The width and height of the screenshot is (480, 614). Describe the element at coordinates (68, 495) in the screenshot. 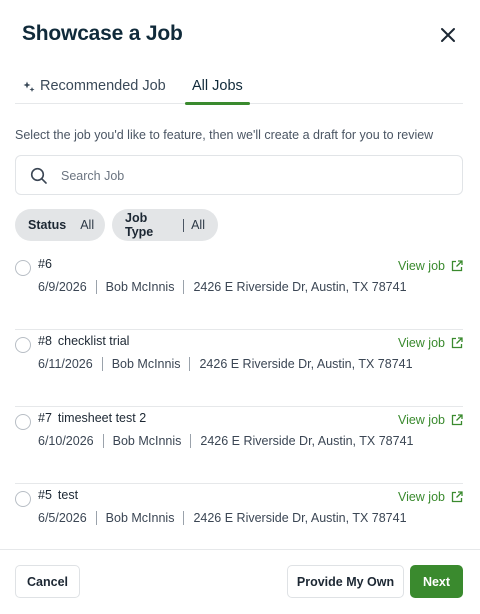

I see `job-name: test` at that location.